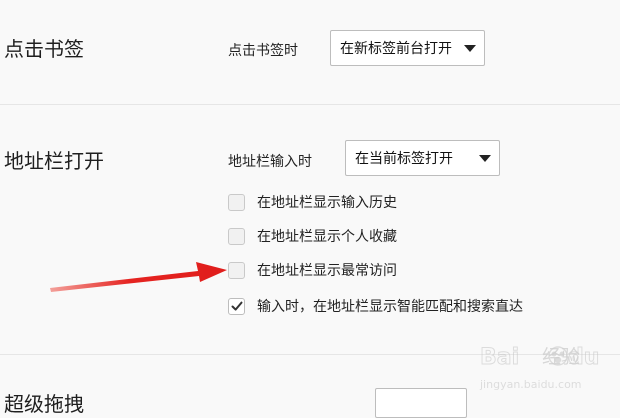  Describe the element at coordinates (530, 384) in the screenshot. I see `watermark-url: jingyan.baidu.com` at that location.